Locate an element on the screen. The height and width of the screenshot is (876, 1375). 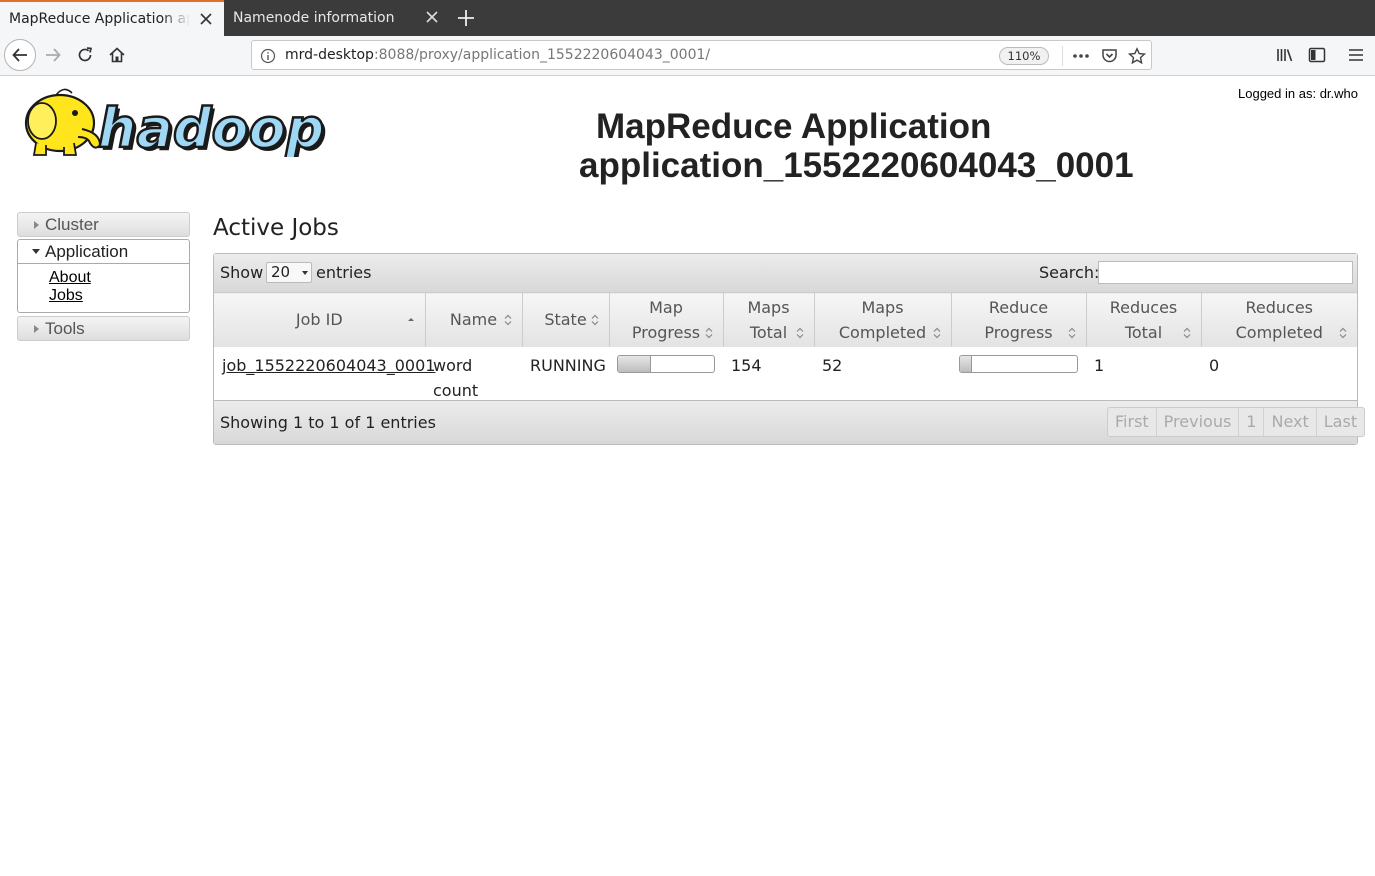
svg-text: hadoop is located at coordinates (211, 127).